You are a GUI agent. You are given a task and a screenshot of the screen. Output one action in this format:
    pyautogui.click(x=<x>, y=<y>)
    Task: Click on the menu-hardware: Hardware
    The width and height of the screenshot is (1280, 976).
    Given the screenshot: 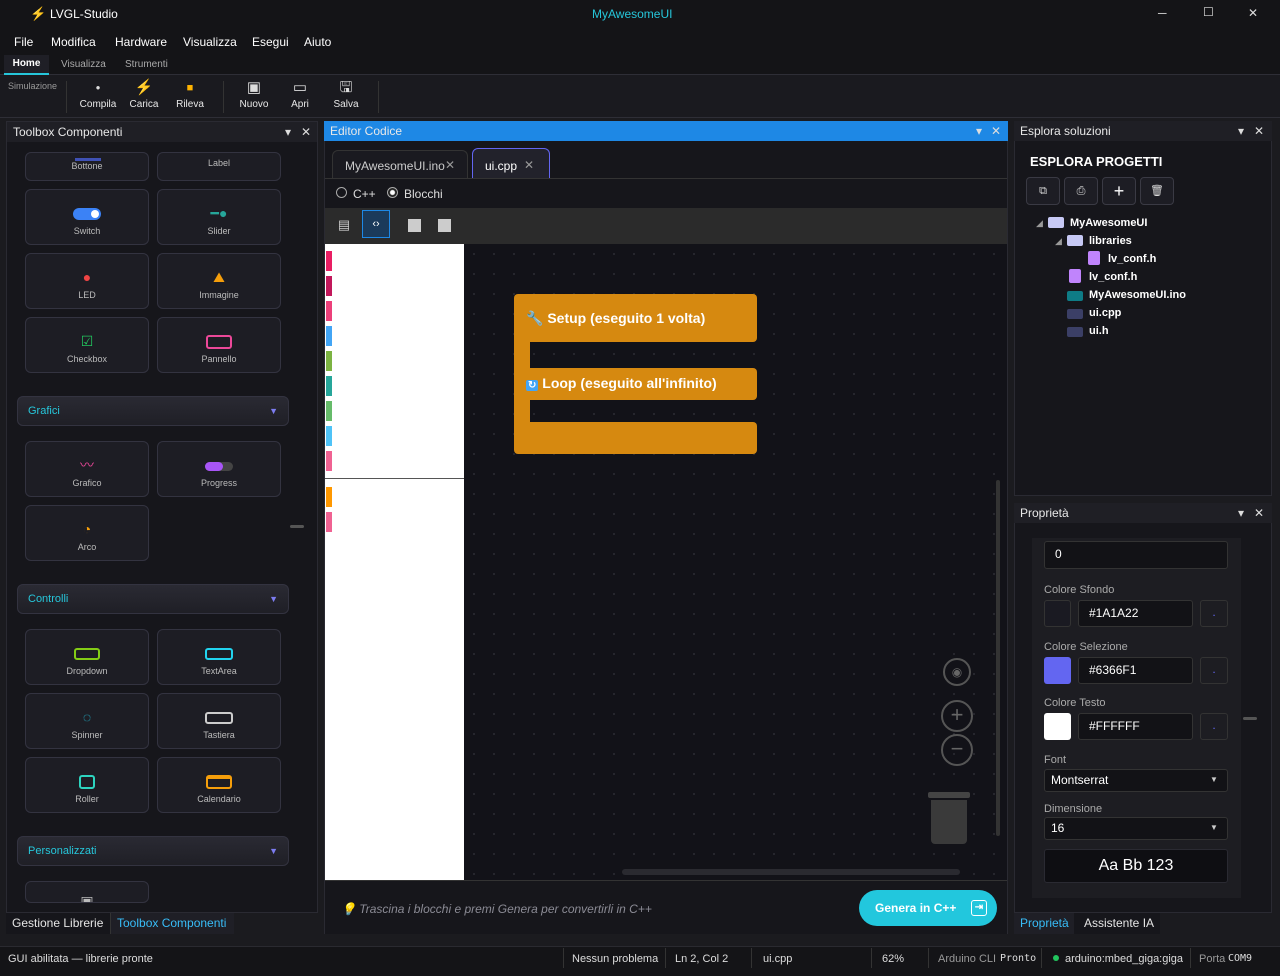 What is the action you would take?
    pyautogui.click(x=141, y=42)
    